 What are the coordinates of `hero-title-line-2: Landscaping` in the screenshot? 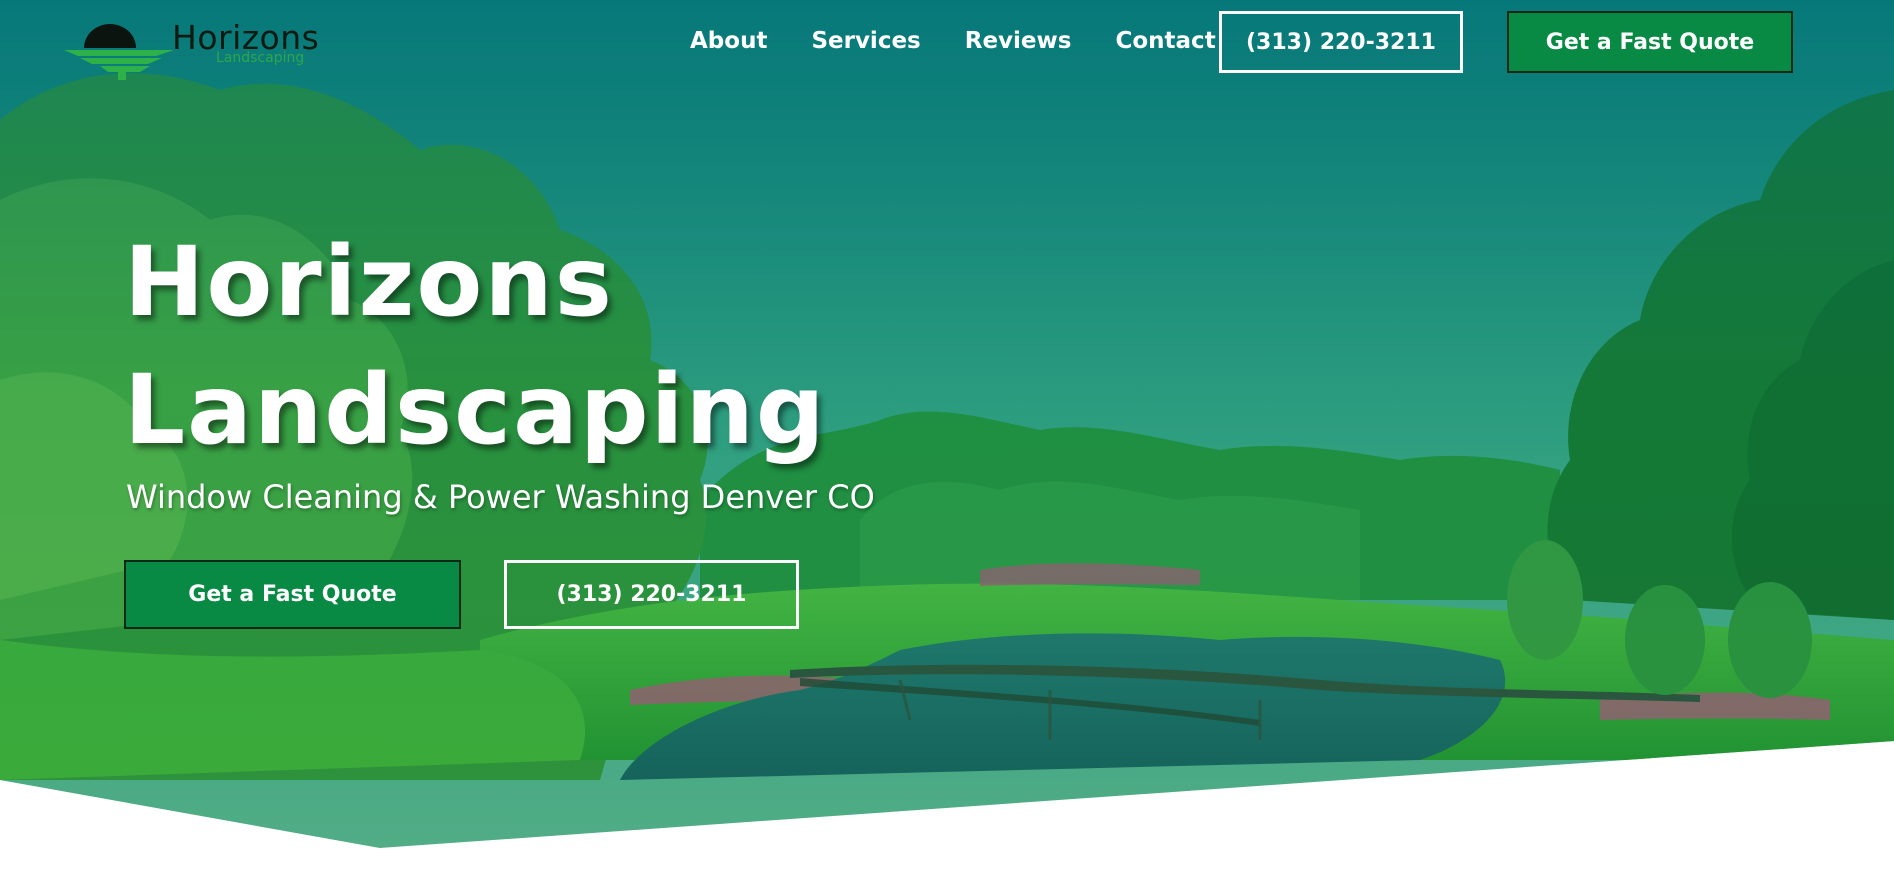 It's located at (475, 410).